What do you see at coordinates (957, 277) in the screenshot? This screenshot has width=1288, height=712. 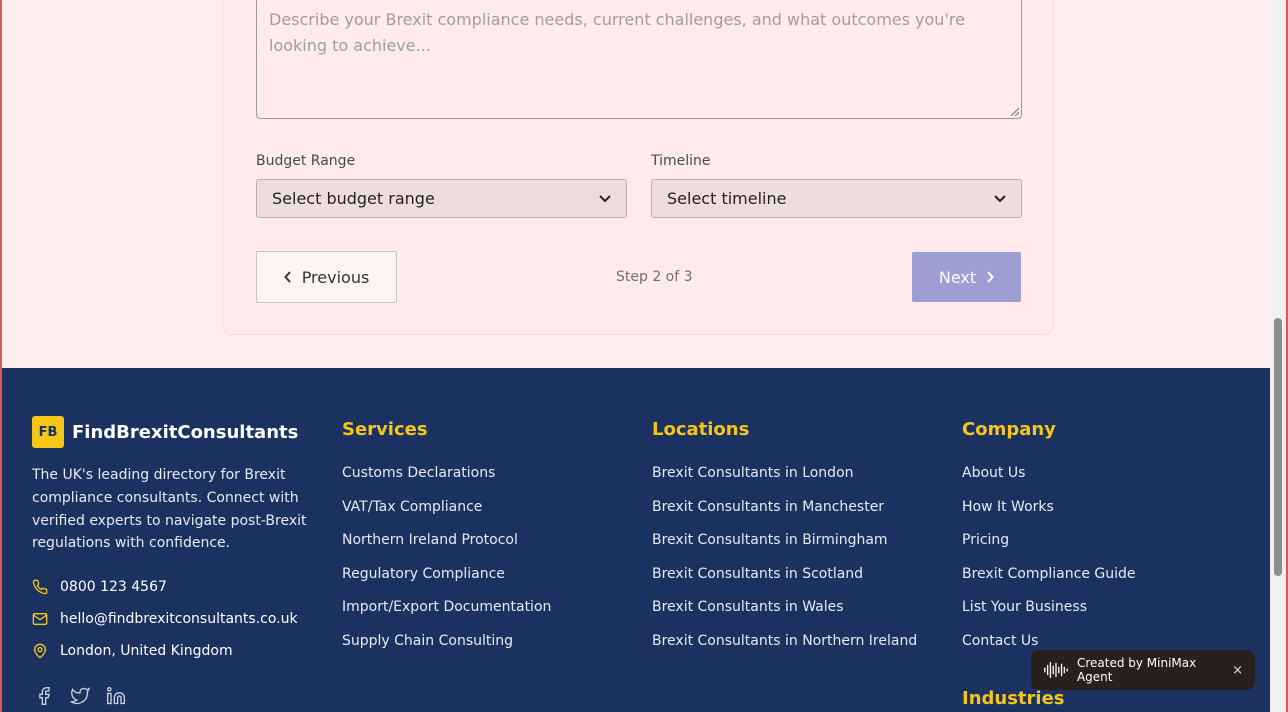 I see `next-button-label: Next` at bounding box center [957, 277].